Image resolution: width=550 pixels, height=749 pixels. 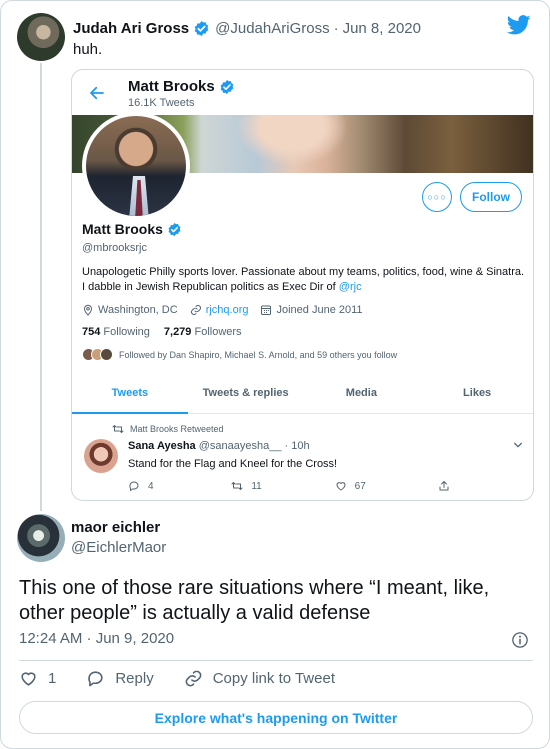 I want to click on retweeted-author-name: Sana Ayesha, so click(x=162, y=446).